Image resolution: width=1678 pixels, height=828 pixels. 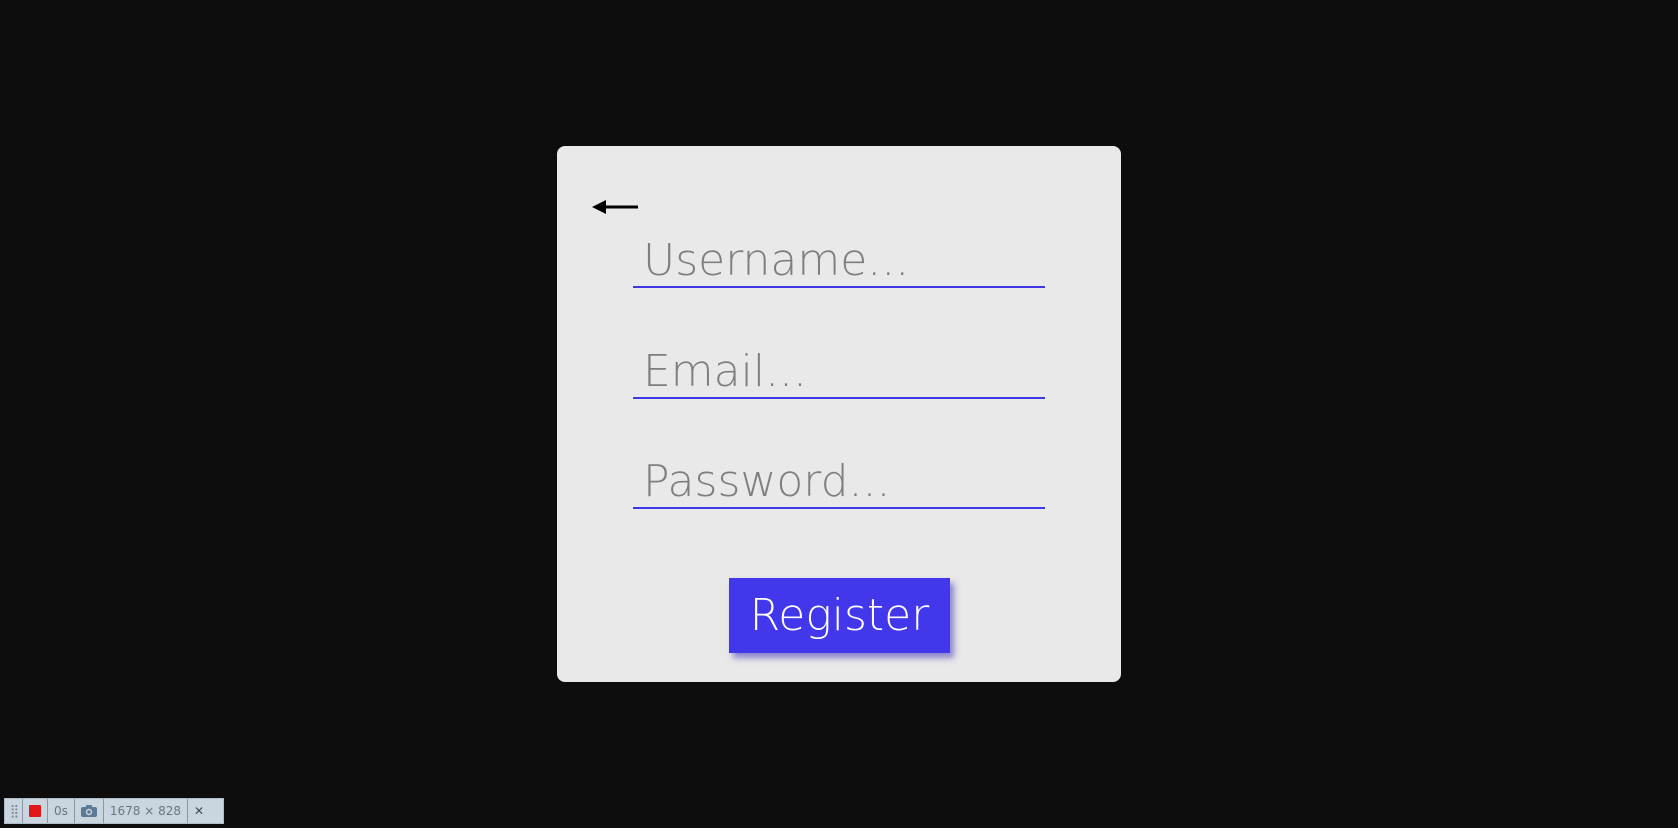 I want to click on stop-record-button, so click(x=35, y=811).